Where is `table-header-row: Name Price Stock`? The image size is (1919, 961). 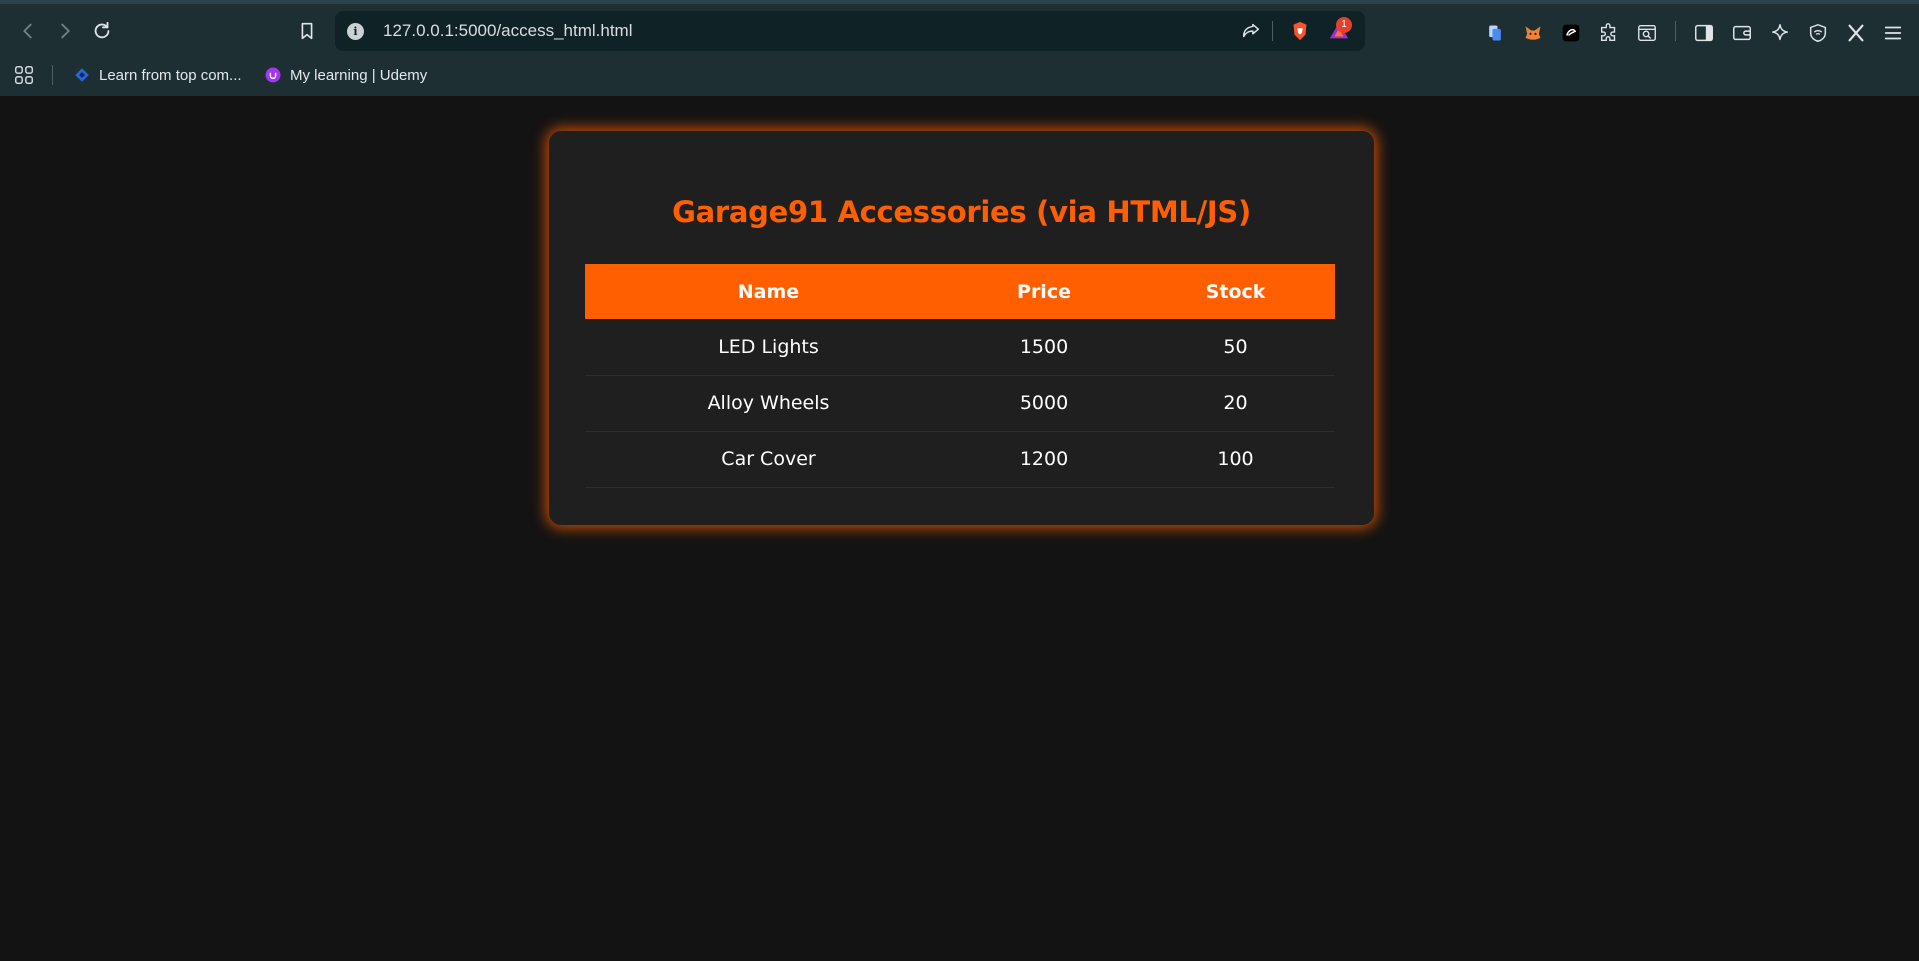
table-header-row: Name Price Stock is located at coordinates (960, 291).